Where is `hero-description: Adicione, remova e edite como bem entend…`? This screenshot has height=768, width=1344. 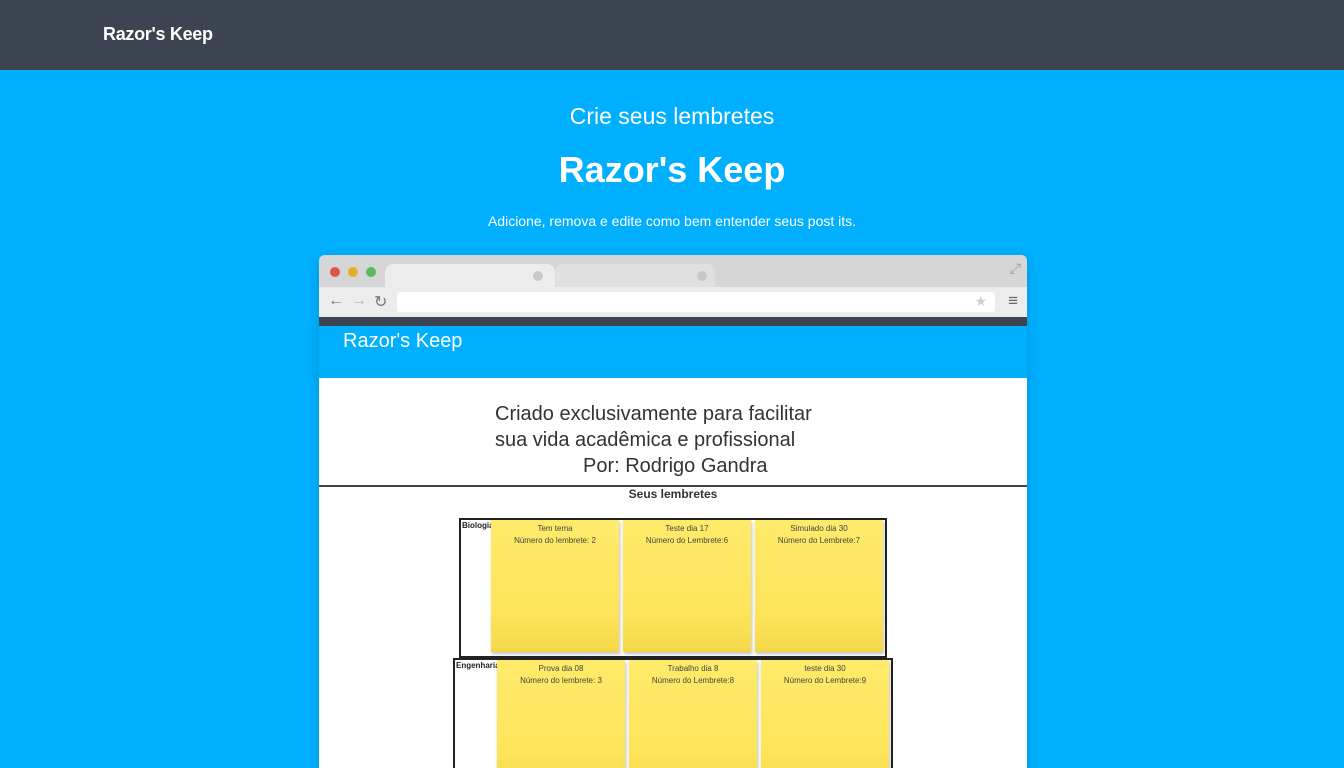
hero-description: Adicione, remova e edite como bem entend… is located at coordinates (672, 221).